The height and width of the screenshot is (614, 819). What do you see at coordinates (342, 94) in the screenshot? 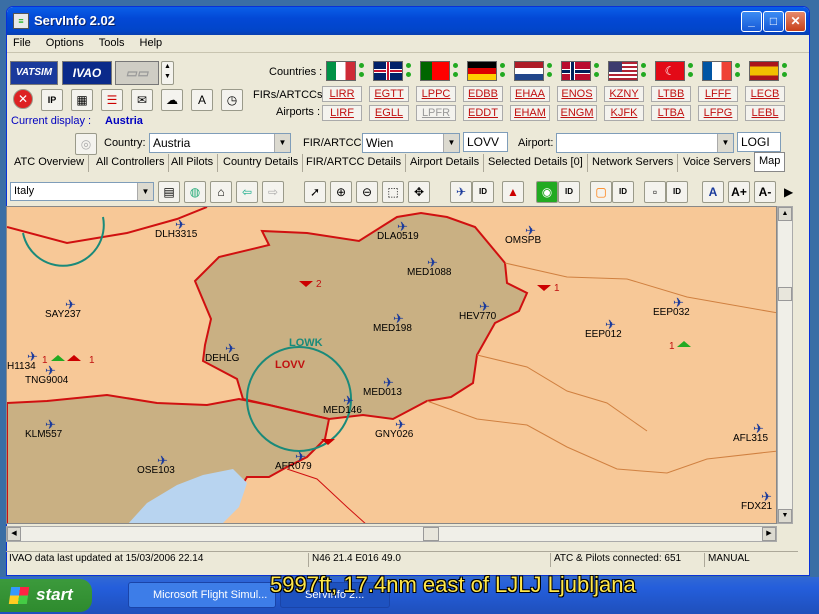
I see `fir-lirr: LIRR` at bounding box center [342, 94].